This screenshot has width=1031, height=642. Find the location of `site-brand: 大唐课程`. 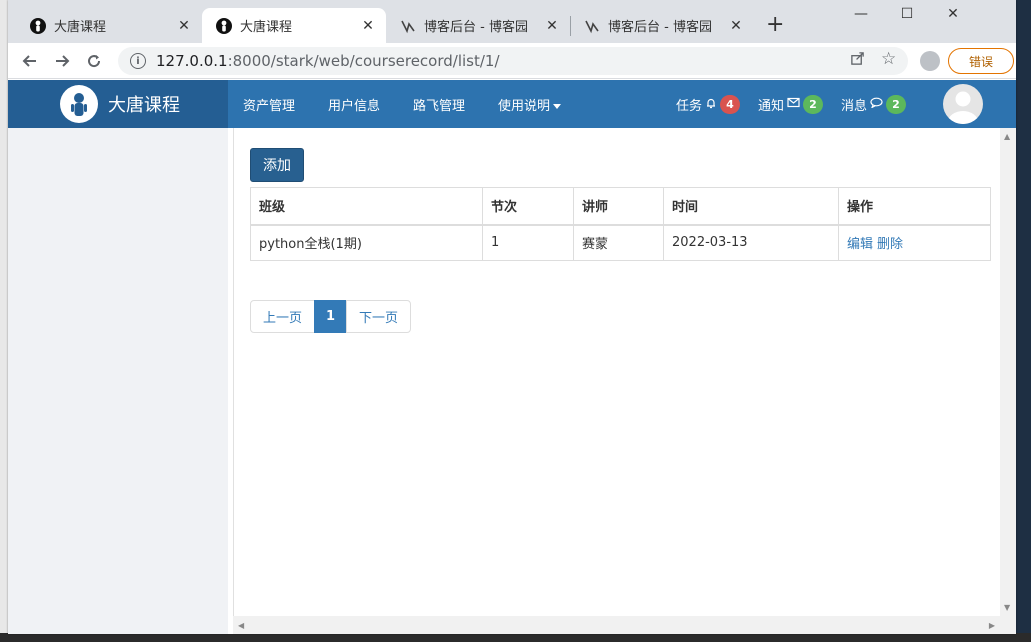

site-brand: 大唐课程 is located at coordinates (118, 104).